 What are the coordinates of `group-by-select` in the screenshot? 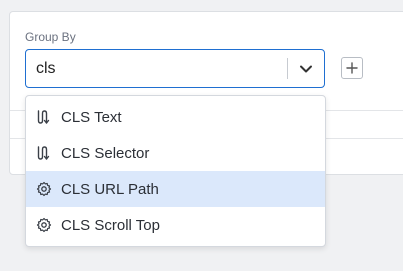 It's located at (175, 68).